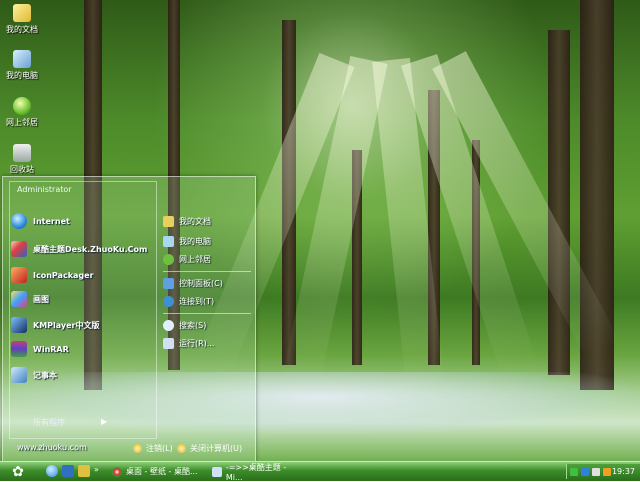 The height and width of the screenshot is (482, 640). I want to click on place-network: 网上邻居, so click(187, 259).